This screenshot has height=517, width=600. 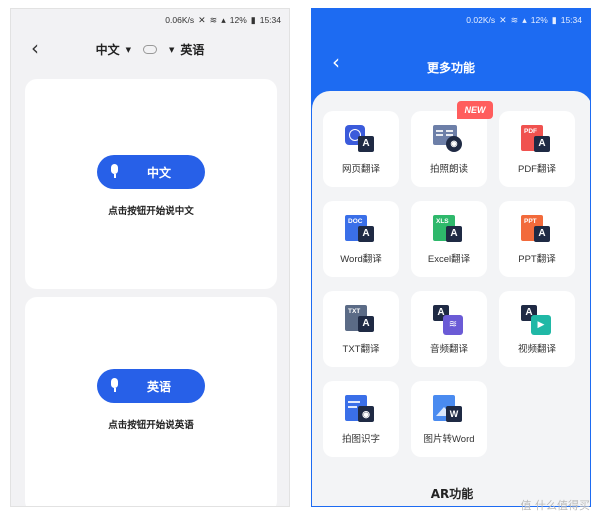 What do you see at coordinates (537, 141) in the screenshot?
I see `pdf-translate-icon: PDF A` at bounding box center [537, 141].